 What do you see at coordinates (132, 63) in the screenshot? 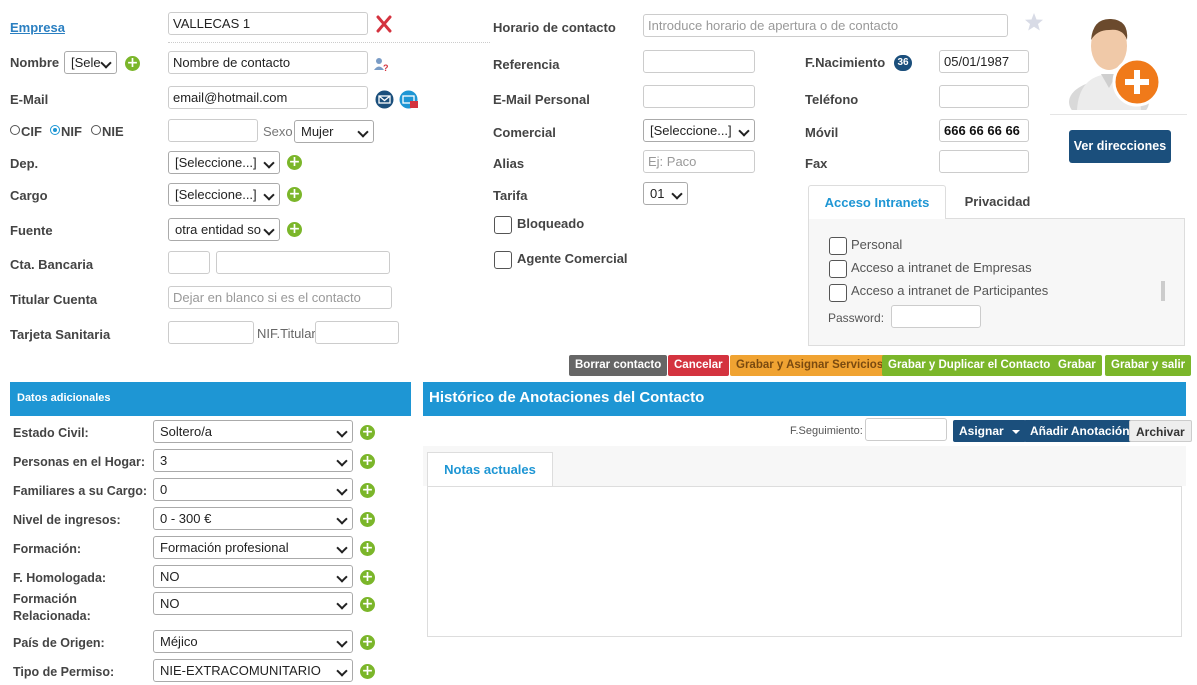
I see `add-title-icon: +` at bounding box center [132, 63].